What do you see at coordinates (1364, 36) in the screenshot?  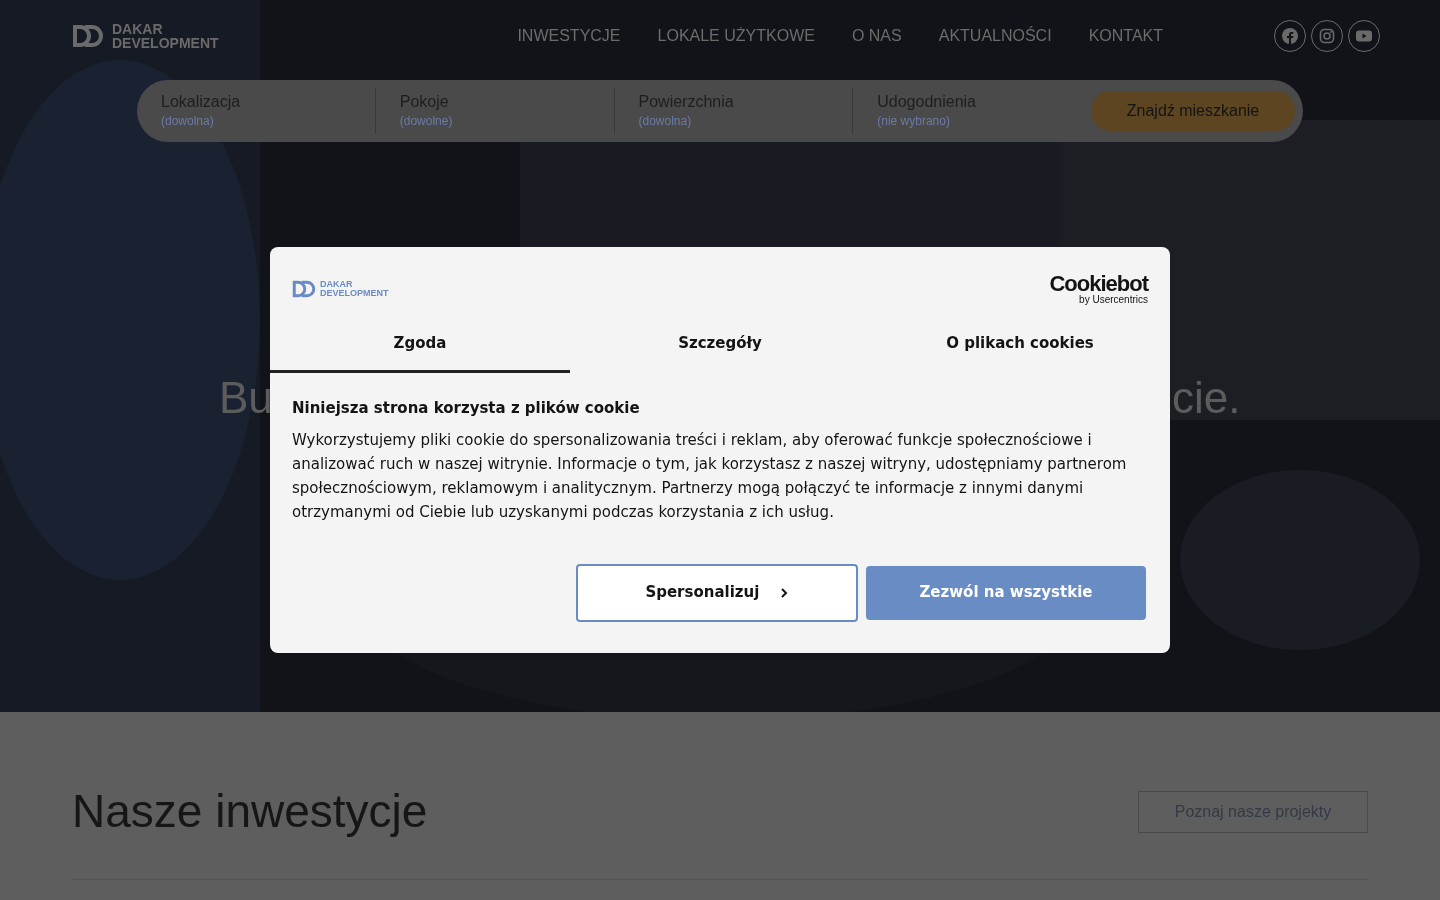 I see `youtube-icon` at bounding box center [1364, 36].